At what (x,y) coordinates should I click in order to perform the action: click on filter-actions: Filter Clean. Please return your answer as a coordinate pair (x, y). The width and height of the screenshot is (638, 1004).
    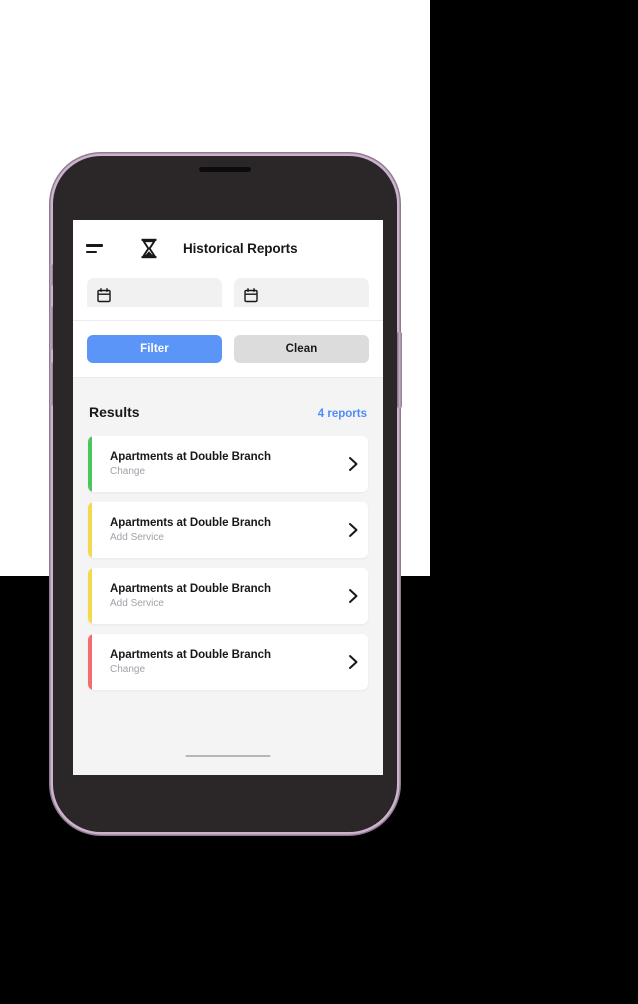
    Looking at the image, I should click on (228, 349).